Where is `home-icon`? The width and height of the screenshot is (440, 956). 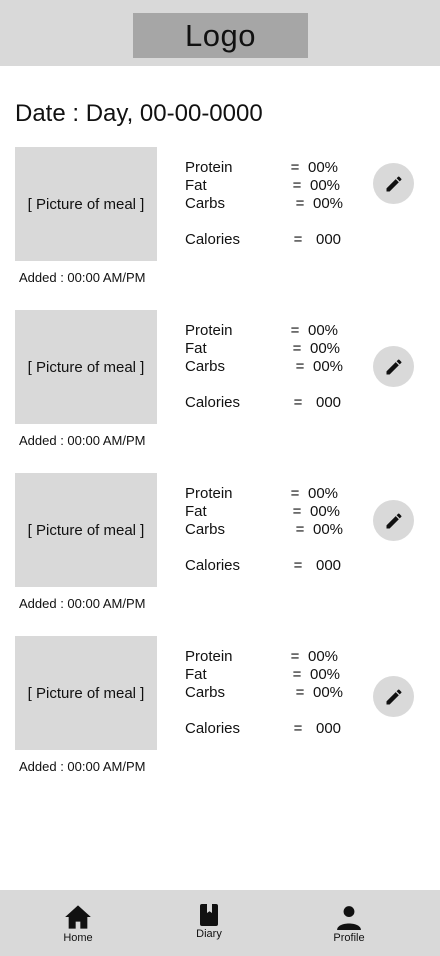
home-icon is located at coordinates (78, 917).